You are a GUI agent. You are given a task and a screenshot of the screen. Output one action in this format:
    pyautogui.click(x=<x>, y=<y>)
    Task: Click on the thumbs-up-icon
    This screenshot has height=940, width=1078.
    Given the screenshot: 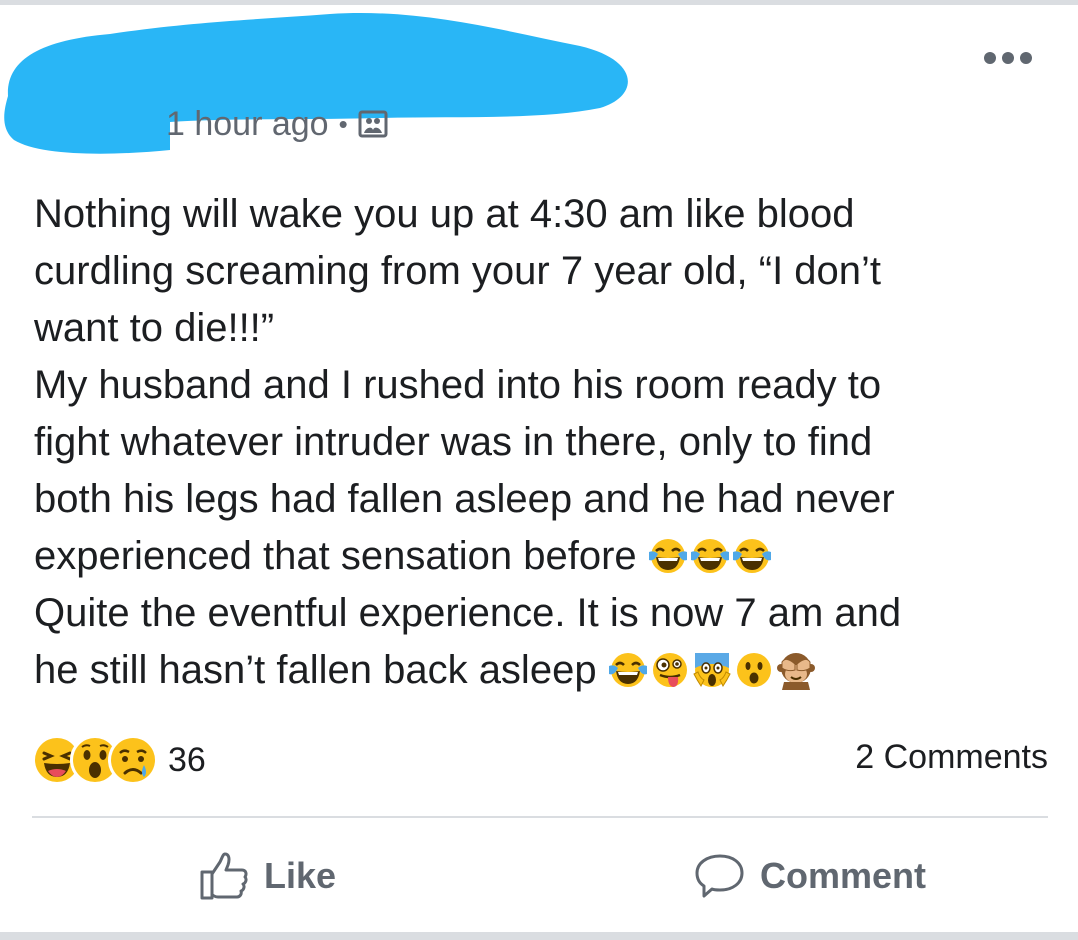 What is the action you would take?
    pyautogui.click(x=224, y=876)
    